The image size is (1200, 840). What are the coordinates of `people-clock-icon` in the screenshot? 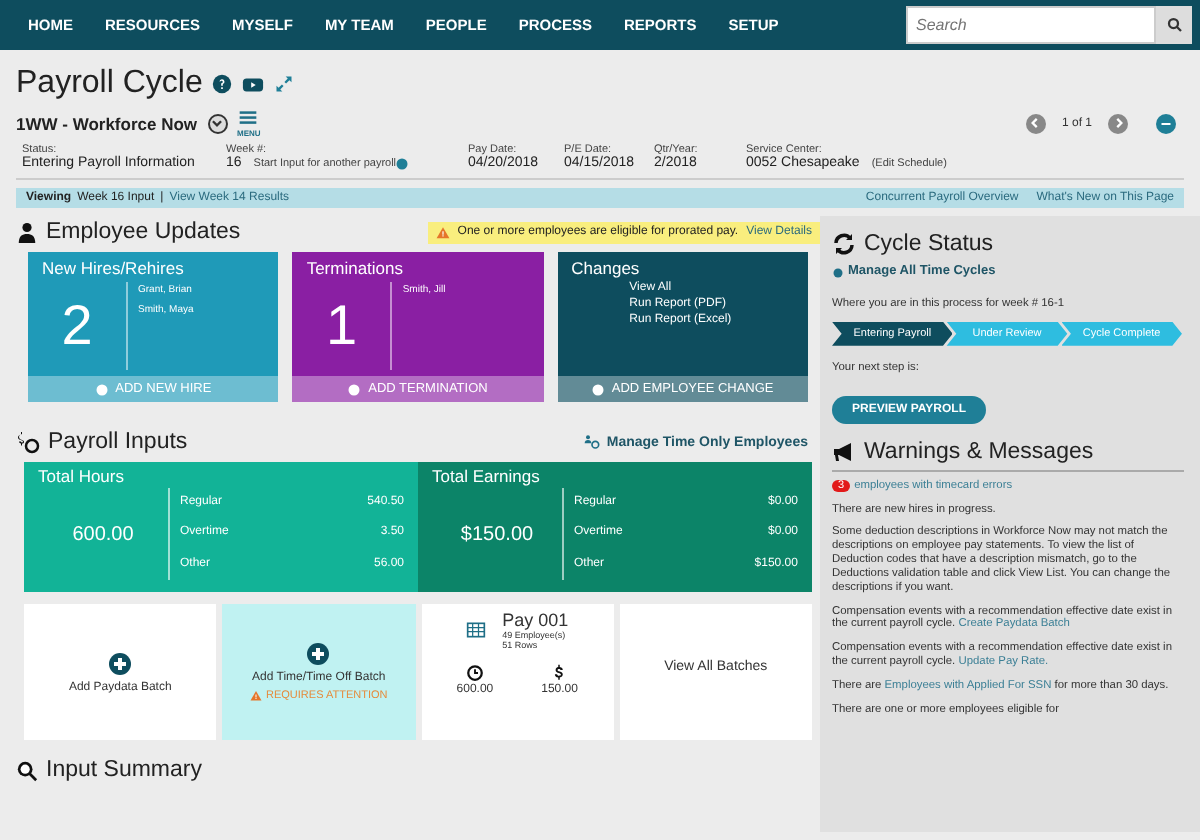 It's located at (592, 442).